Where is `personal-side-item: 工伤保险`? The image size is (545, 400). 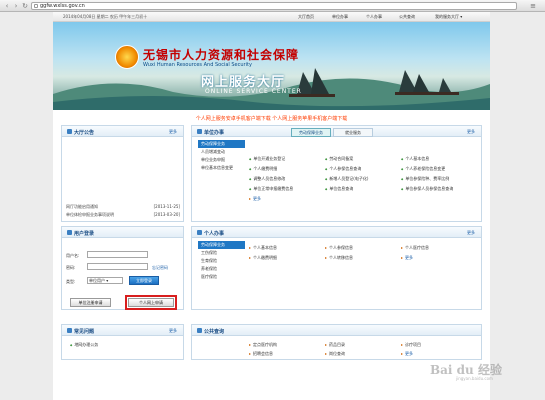
personal-side-item: 工伤保险 is located at coordinates (221, 253).